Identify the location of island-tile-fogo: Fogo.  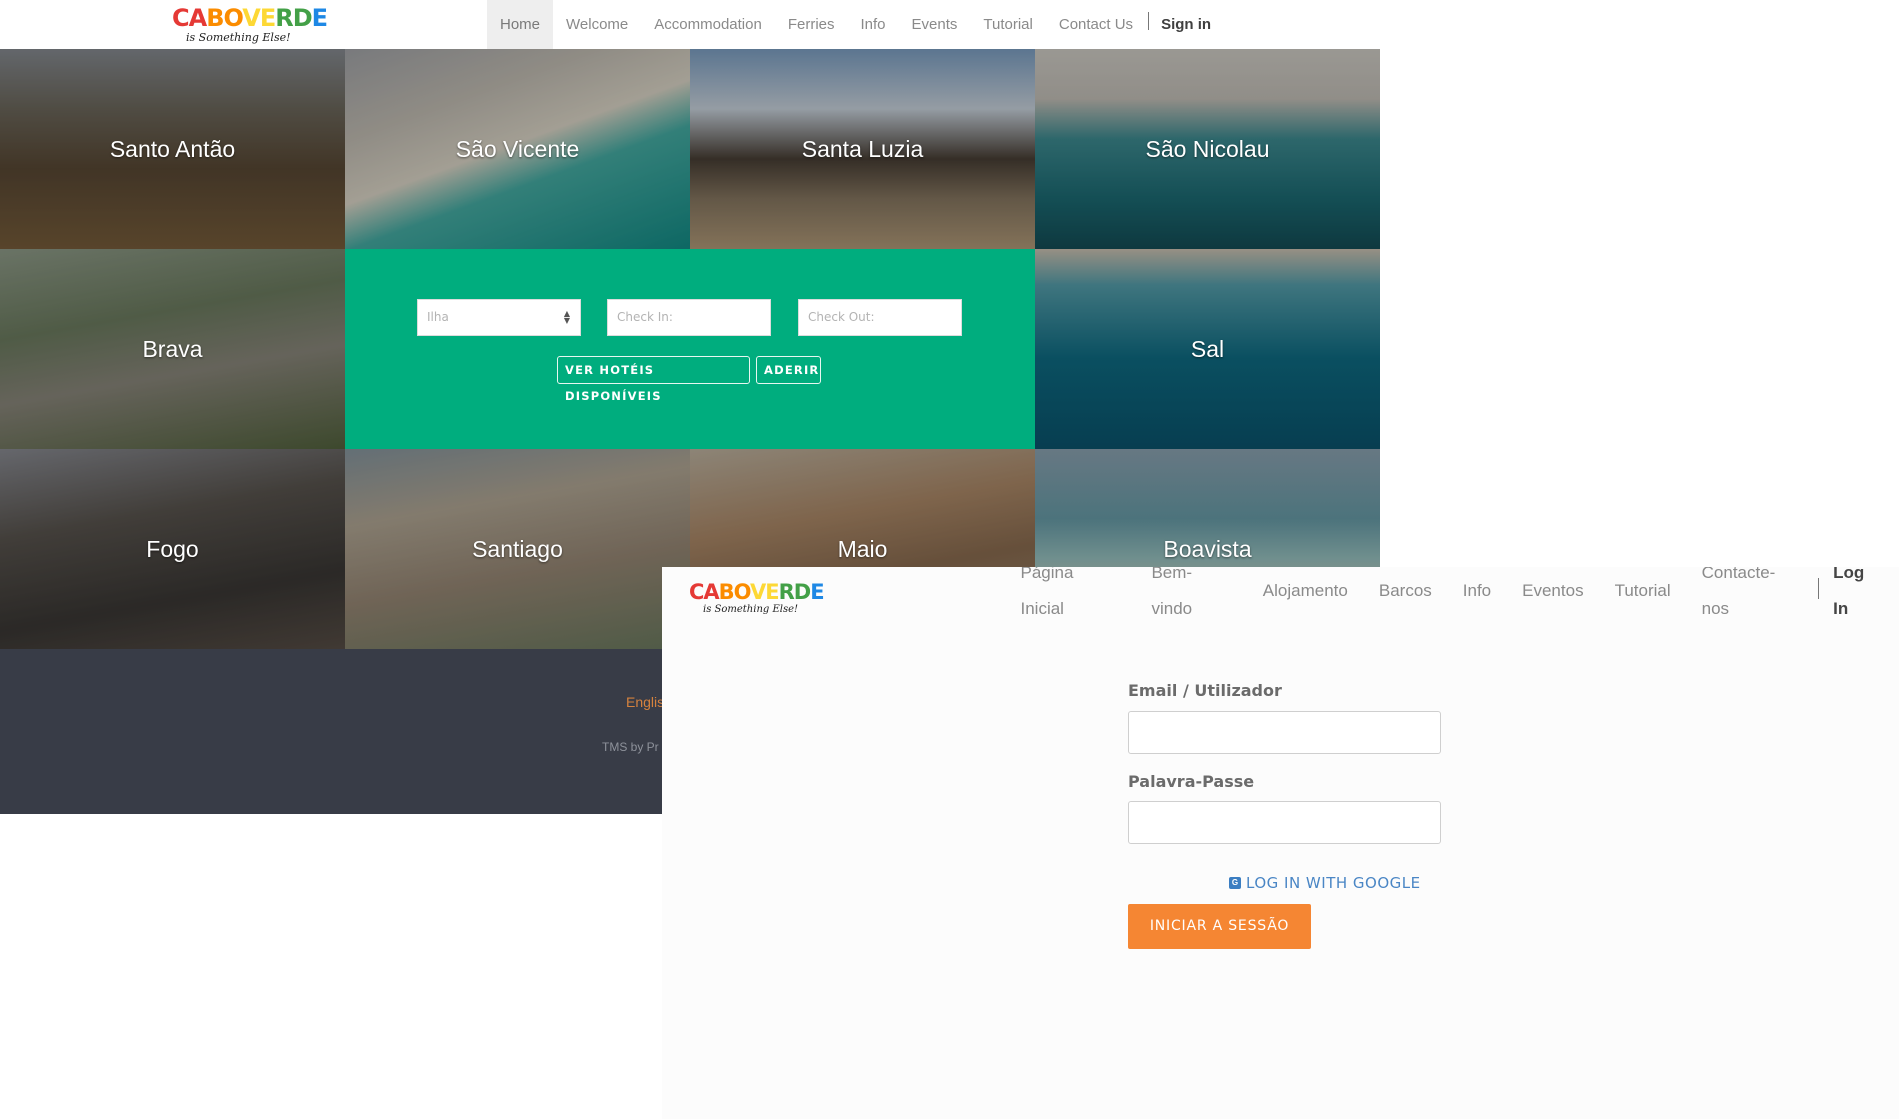
(172, 549).